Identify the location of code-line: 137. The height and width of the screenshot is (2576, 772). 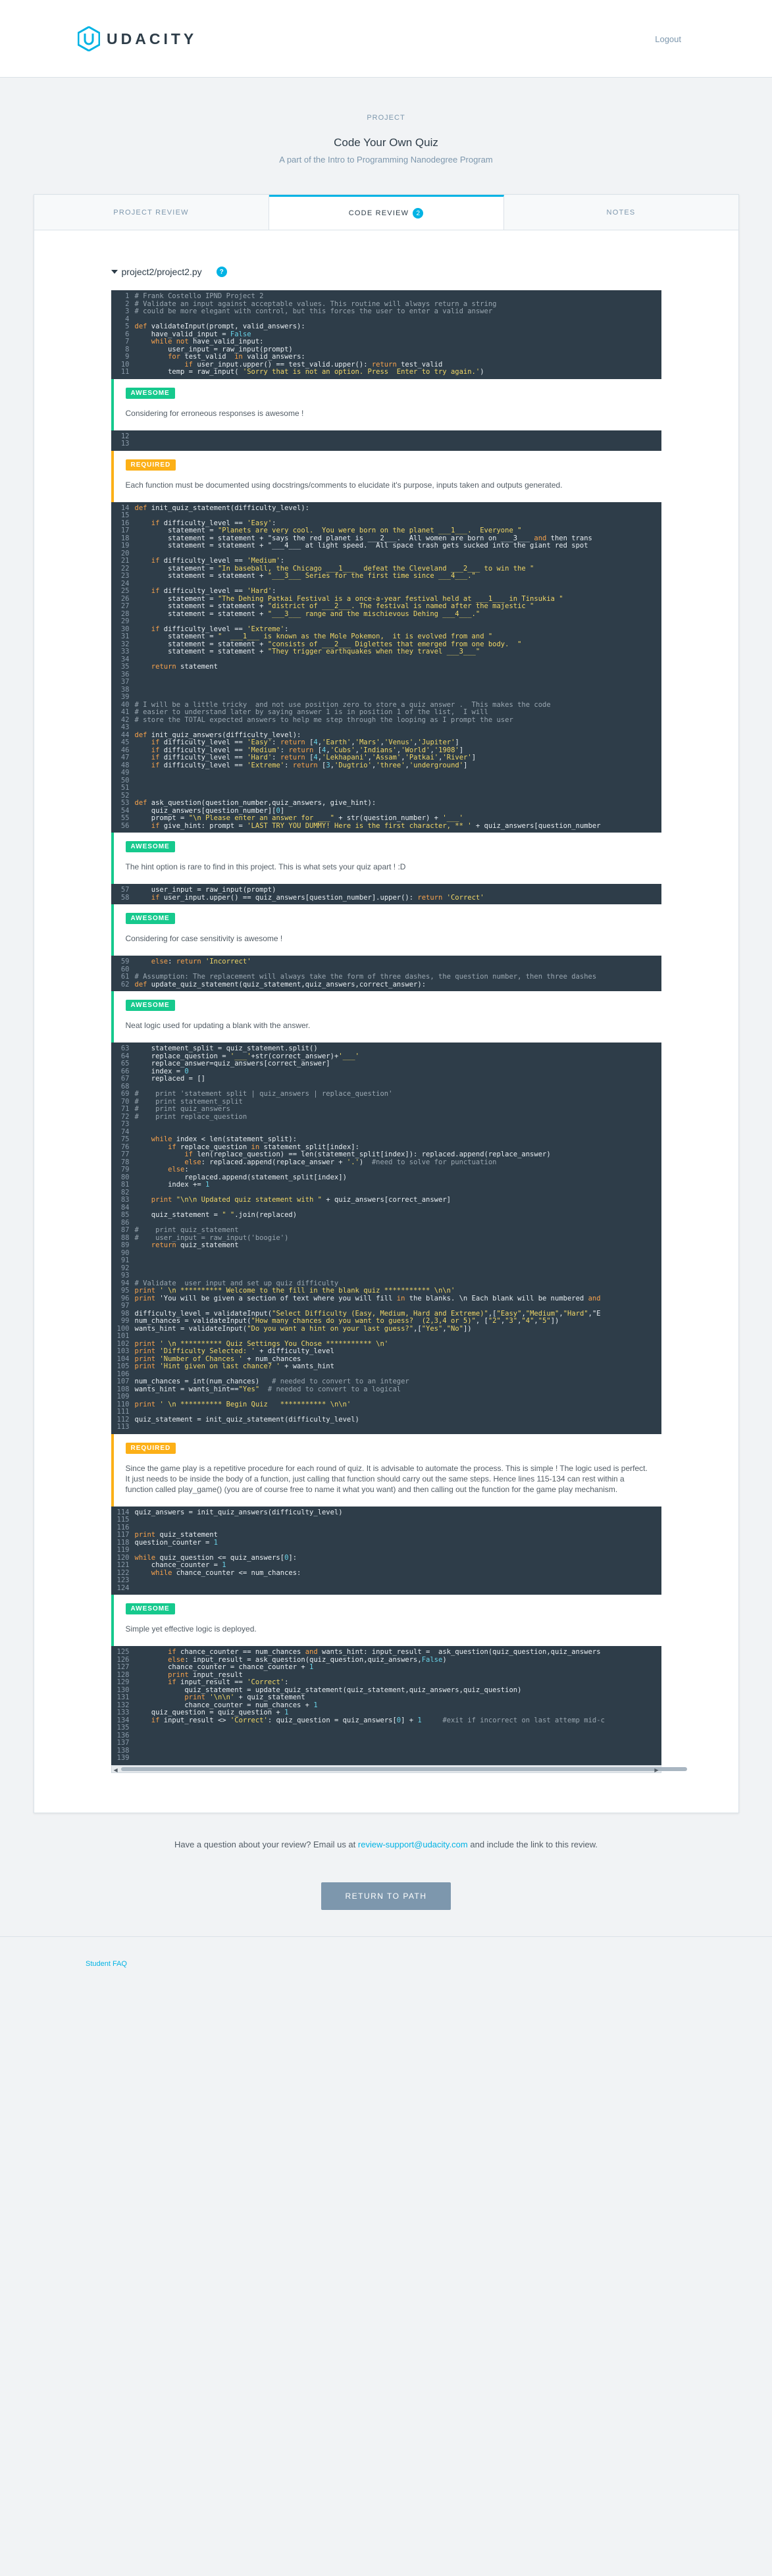
(386, 1743).